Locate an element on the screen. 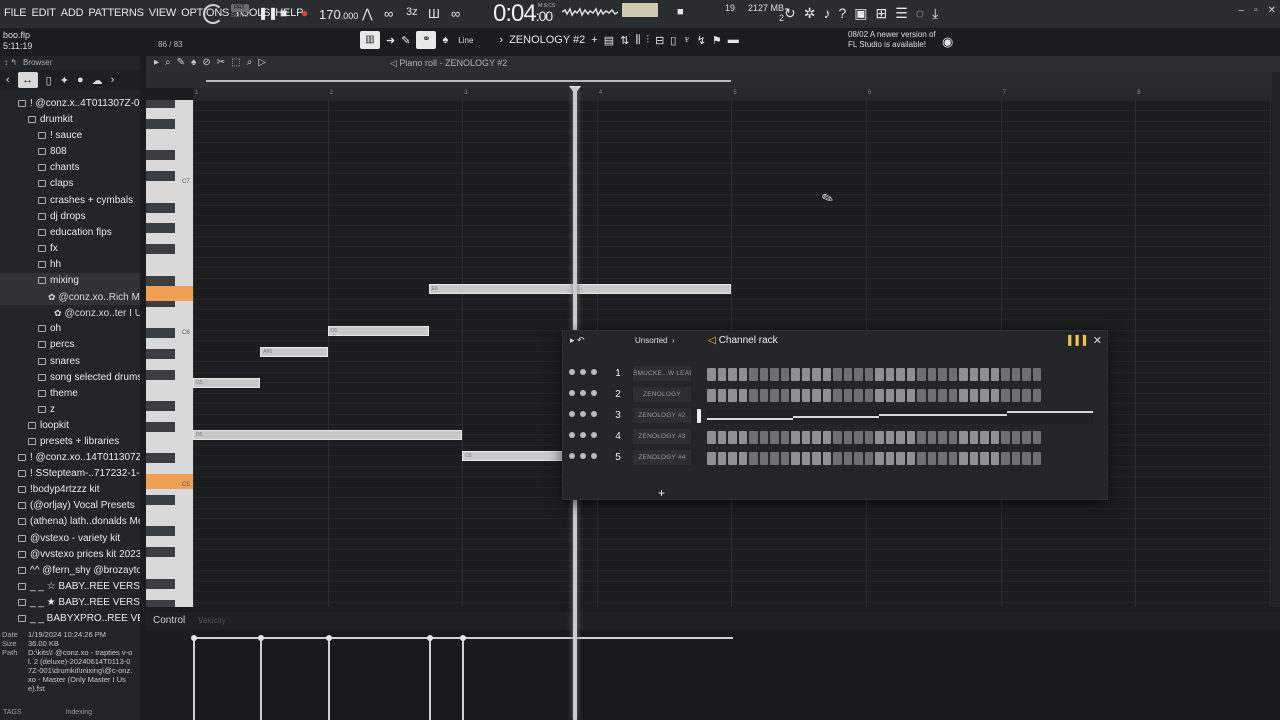 This screenshot has height=720, width=1280. tool-icon-1: ▤ is located at coordinates (609, 40).